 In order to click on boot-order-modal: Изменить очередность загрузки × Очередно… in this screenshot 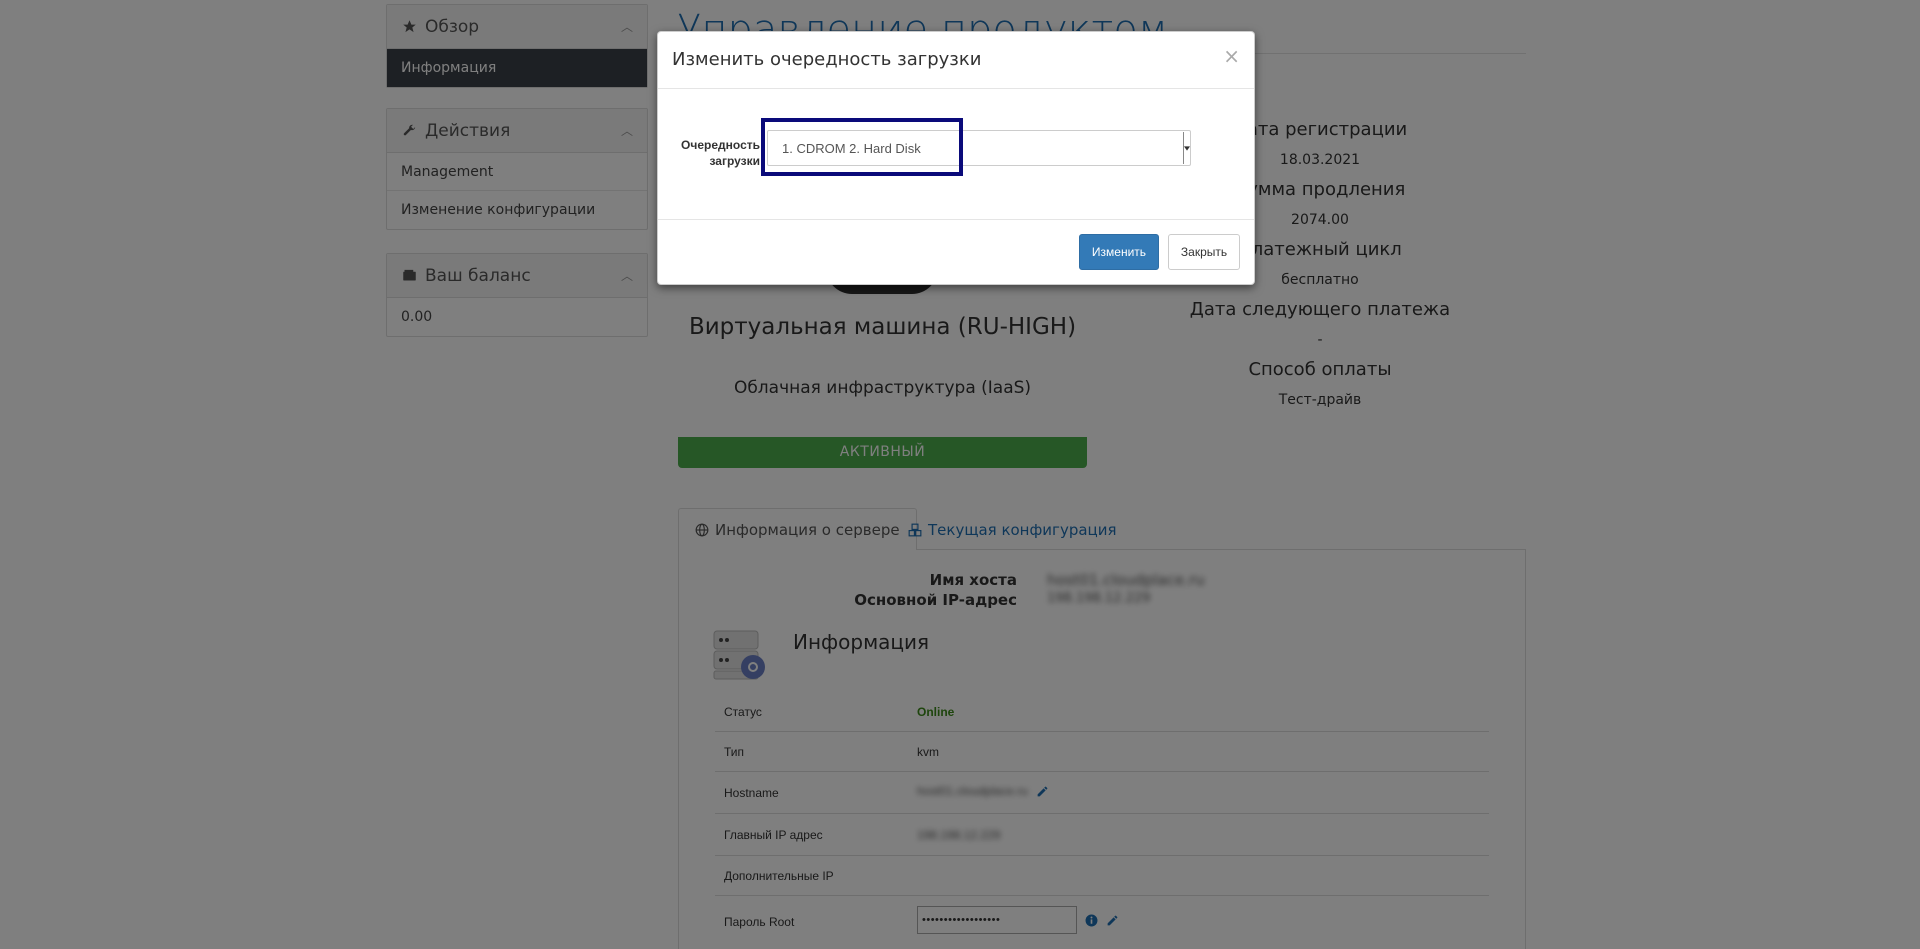, I will do `click(956, 158)`.